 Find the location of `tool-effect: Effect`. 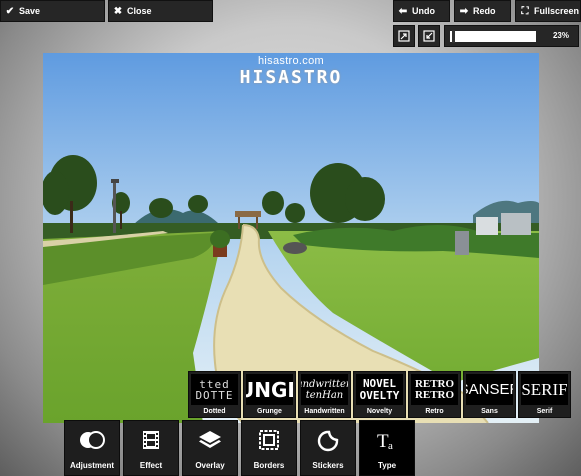

tool-effect: Effect is located at coordinates (151, 448).